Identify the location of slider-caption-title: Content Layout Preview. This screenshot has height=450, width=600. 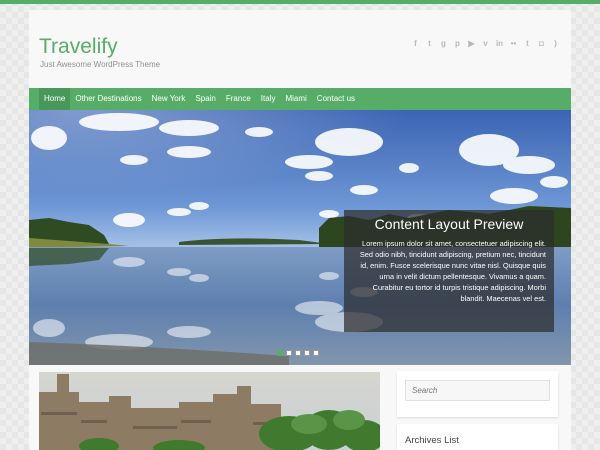
(449, 224).